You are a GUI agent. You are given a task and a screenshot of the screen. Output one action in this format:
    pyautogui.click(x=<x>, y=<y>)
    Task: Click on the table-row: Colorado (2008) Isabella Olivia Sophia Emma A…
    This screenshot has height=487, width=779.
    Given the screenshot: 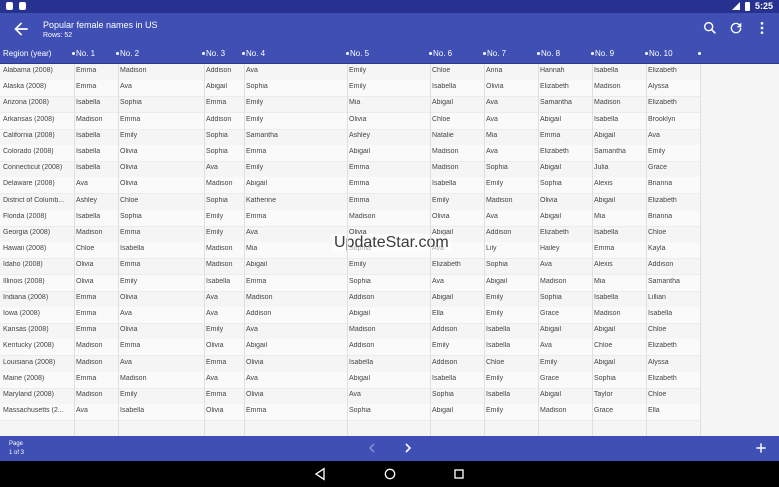 What is the action you would take?
    pyautogui.click(x=350, y=153)
    